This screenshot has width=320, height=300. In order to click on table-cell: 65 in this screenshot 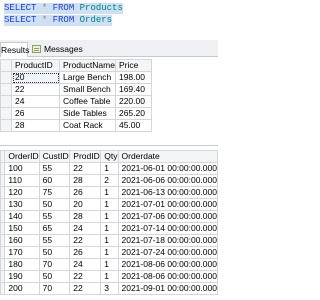, I will do `click(54, 228)`.